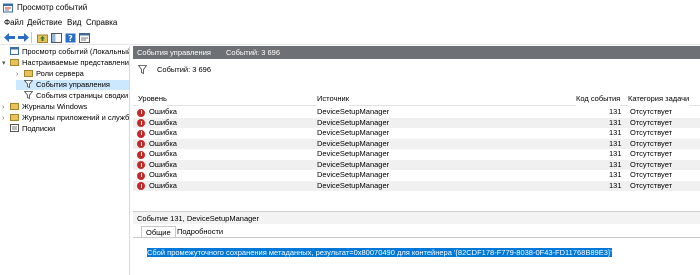 The height and width of the screenshot is (275, 700). What do you see at coordinates (152, 99) in the screenshot?
I see `column-header-level: Уровень` at bounding box center [152, 99].